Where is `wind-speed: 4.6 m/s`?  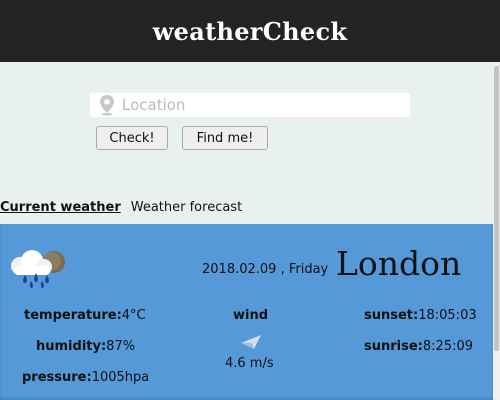 wind-speed: 4.6 m/s is located at coordinates (249, 363).